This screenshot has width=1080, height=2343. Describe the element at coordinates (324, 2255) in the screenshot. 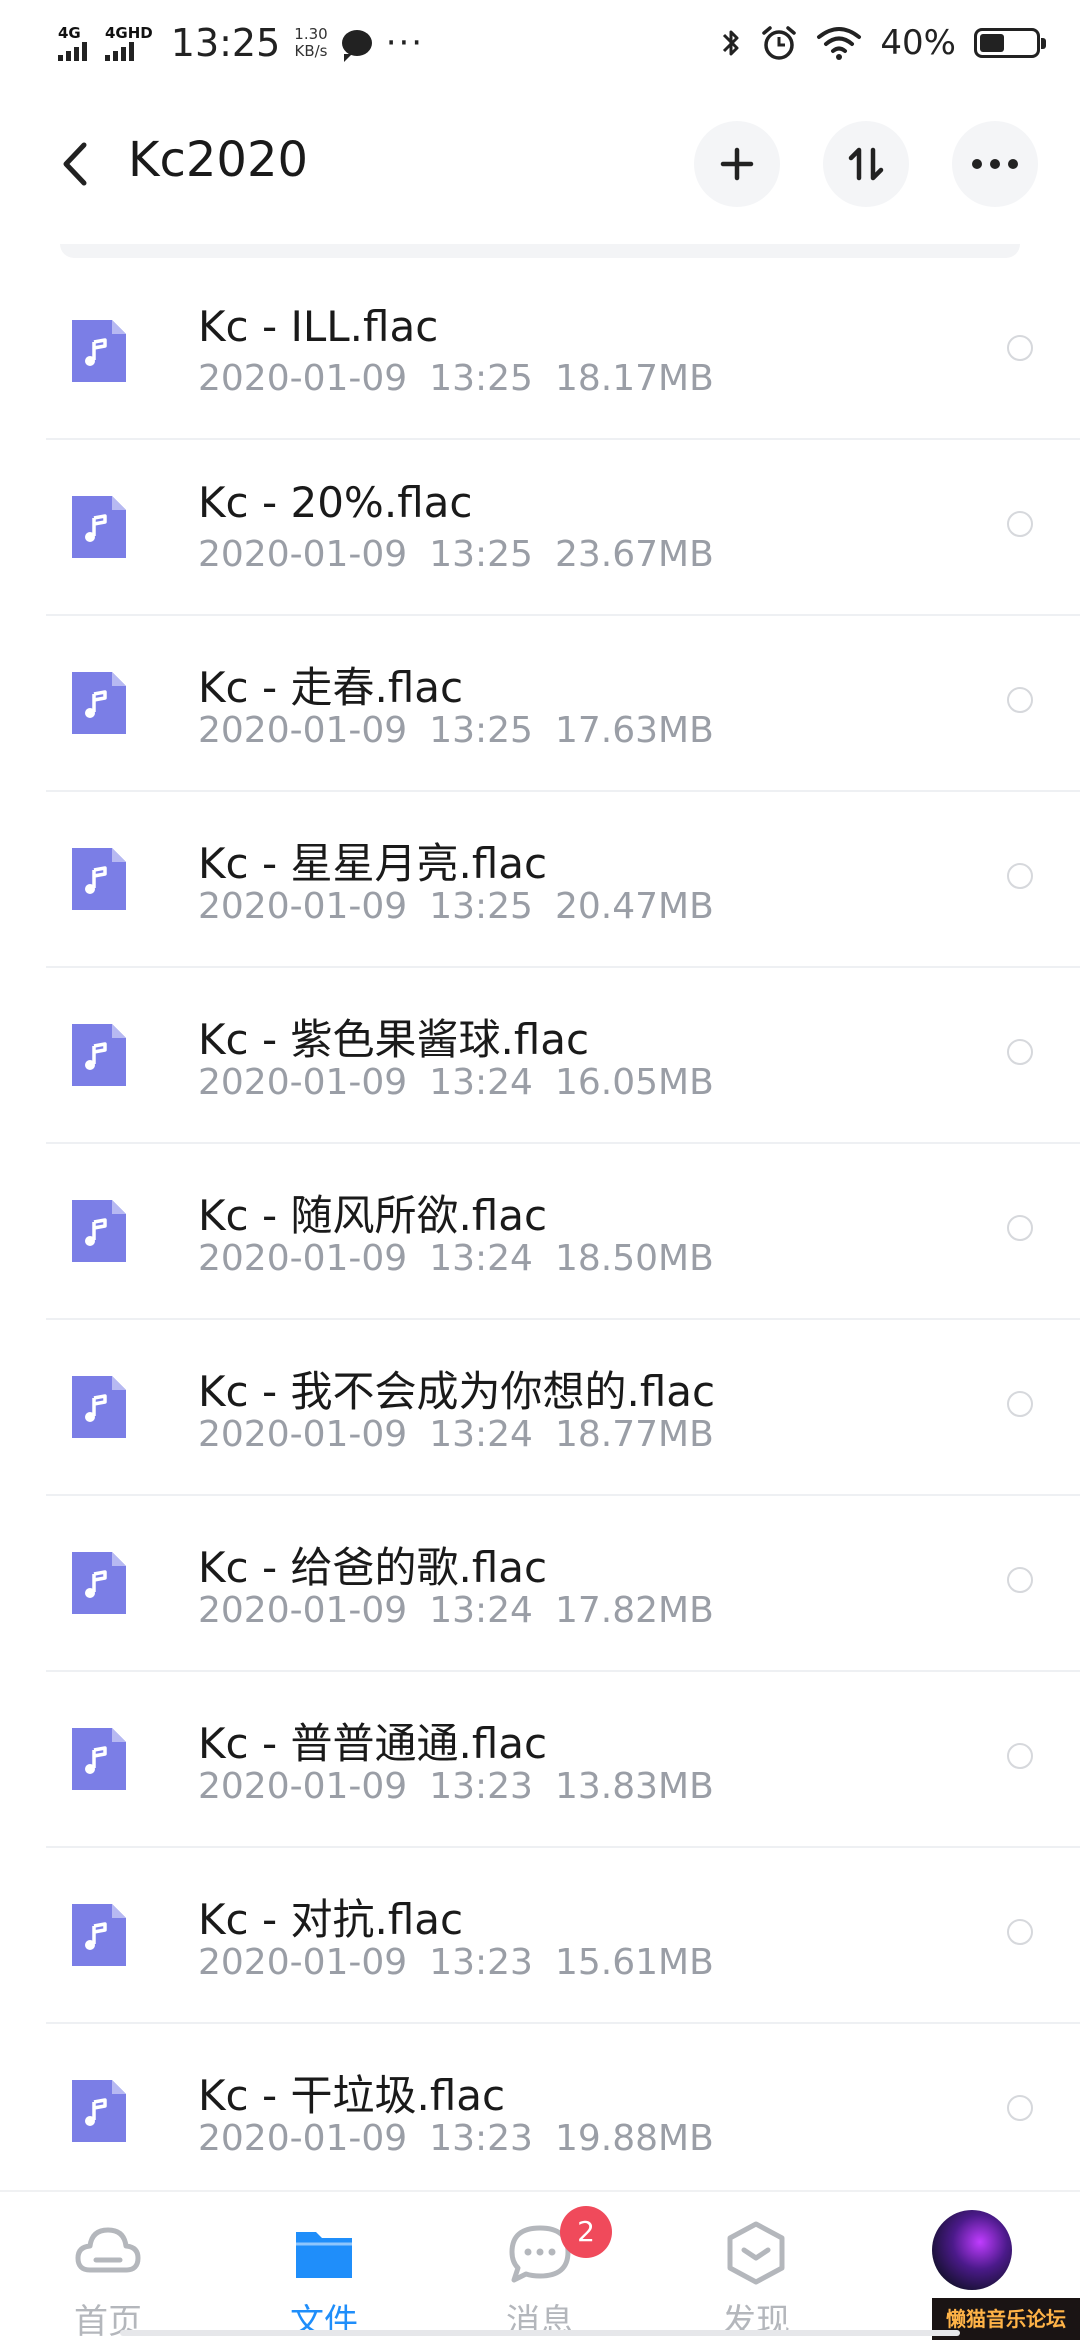

I see `folder-icon` at that location.